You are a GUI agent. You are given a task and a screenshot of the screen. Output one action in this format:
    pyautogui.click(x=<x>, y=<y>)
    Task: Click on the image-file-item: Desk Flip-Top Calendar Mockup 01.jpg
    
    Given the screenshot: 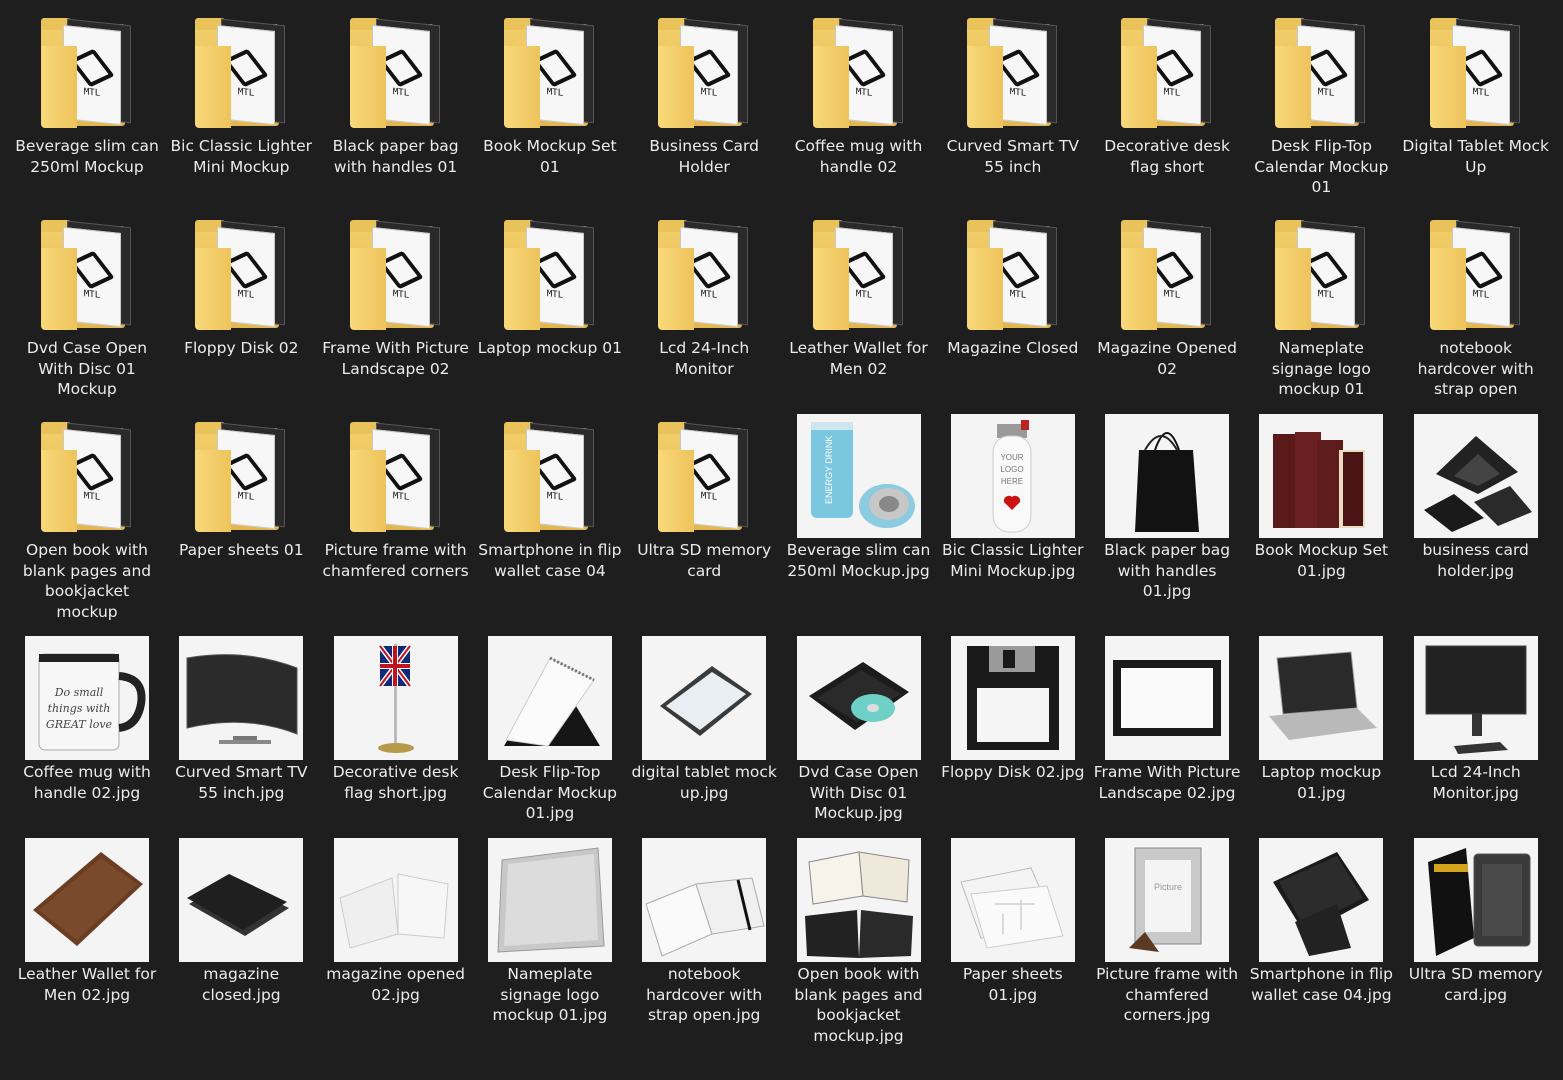 What is the action you would take?
    pyautogui.click(x=550, y=736)
    